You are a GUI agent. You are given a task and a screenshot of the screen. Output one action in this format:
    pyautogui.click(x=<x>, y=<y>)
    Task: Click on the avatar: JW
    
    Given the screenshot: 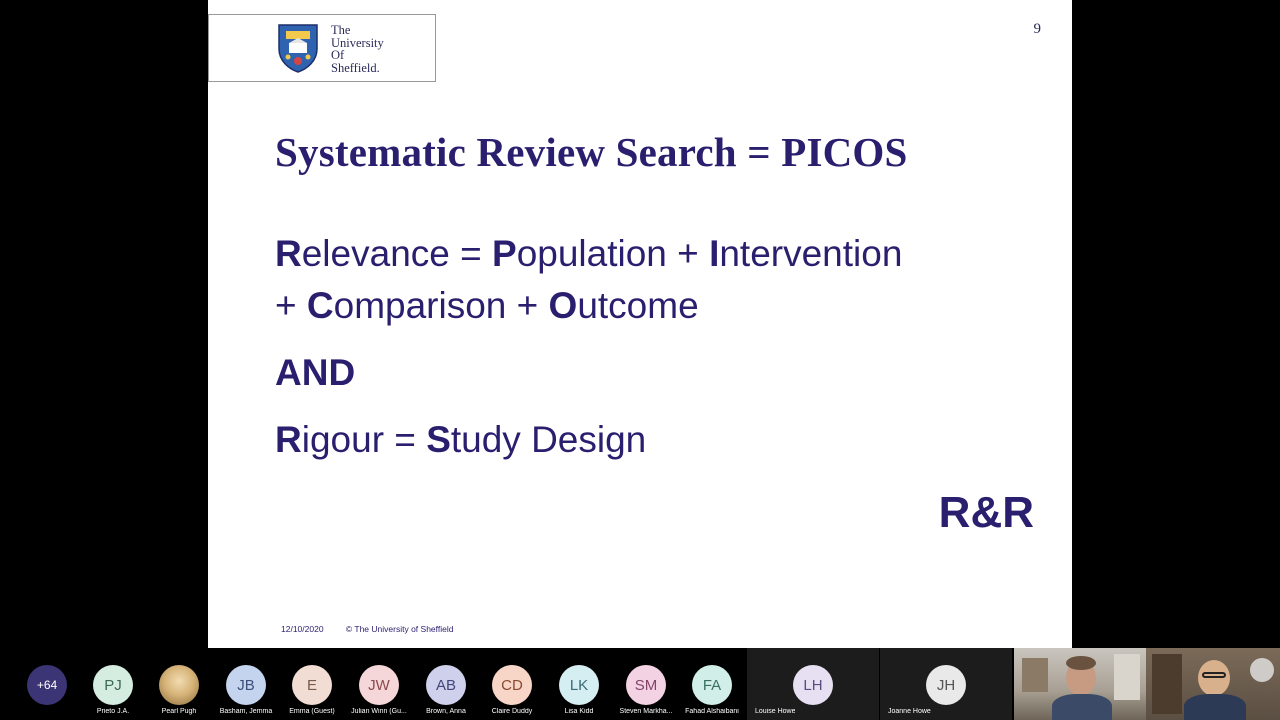 What is the action you would take?
    pyautogui.click(x=379, y=685)
    